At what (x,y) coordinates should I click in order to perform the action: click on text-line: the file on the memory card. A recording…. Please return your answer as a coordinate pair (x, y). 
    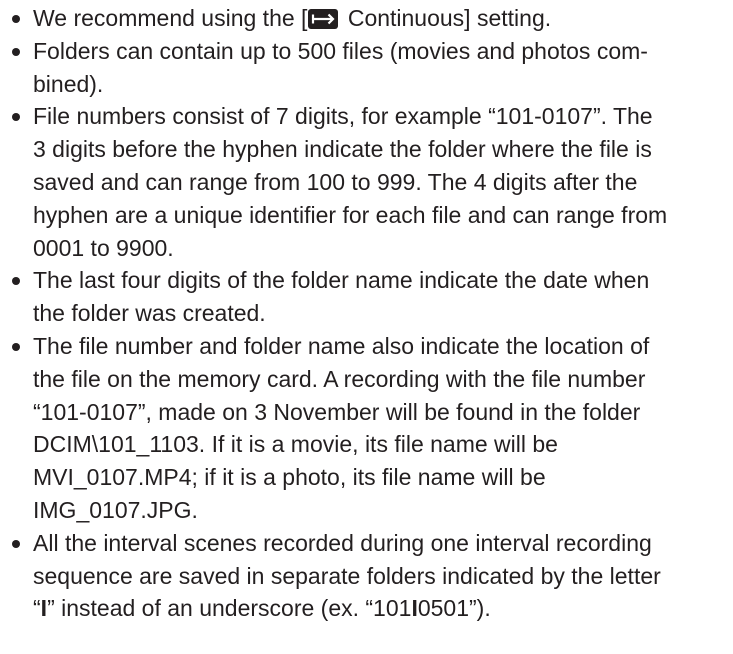
    Looking at the image, I should click on (339, 378).